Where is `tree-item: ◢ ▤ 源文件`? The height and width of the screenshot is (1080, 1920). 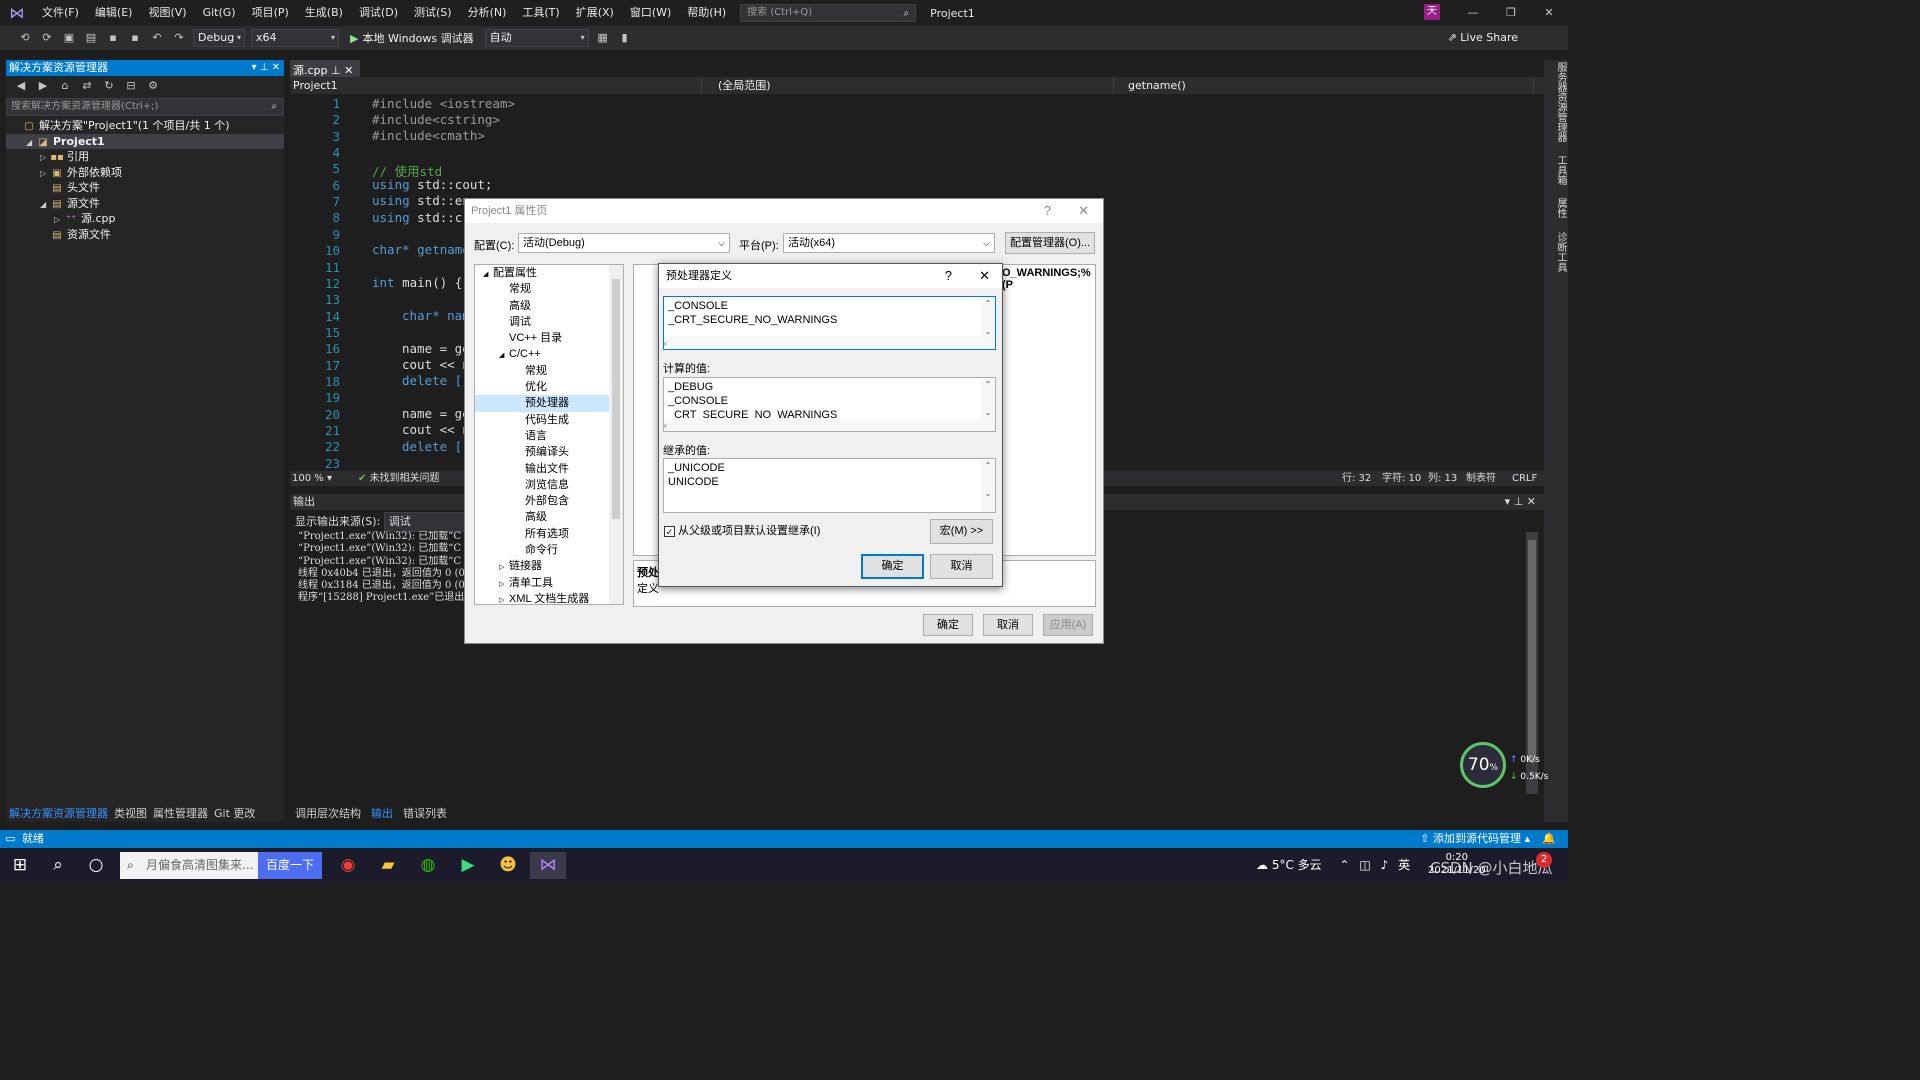 tree-item: ◢ ▤ 源文件 is located at coordinates (145, 204).